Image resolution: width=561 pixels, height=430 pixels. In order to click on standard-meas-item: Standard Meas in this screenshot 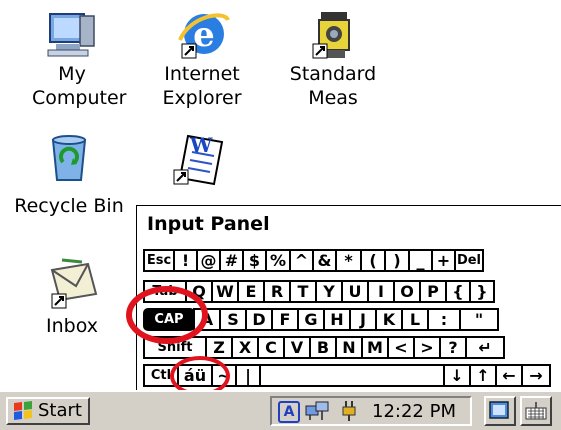, I will do `click(333, 60)`.